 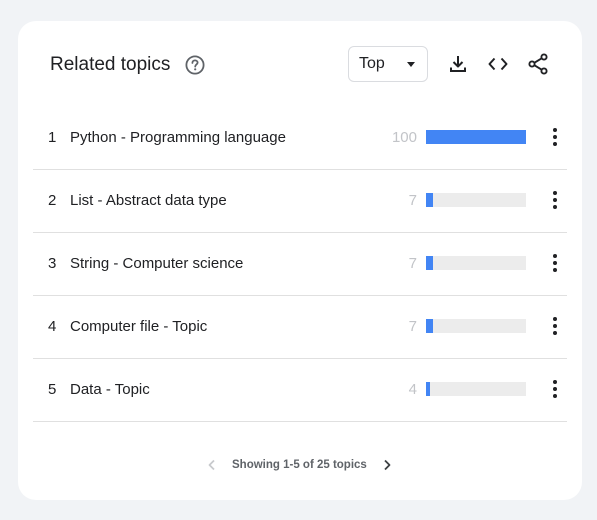 What do you see at coordinates (148, 201) in the screenshot?
I see `item-name: List - Abstract data type` at bounding box center [148, 201].